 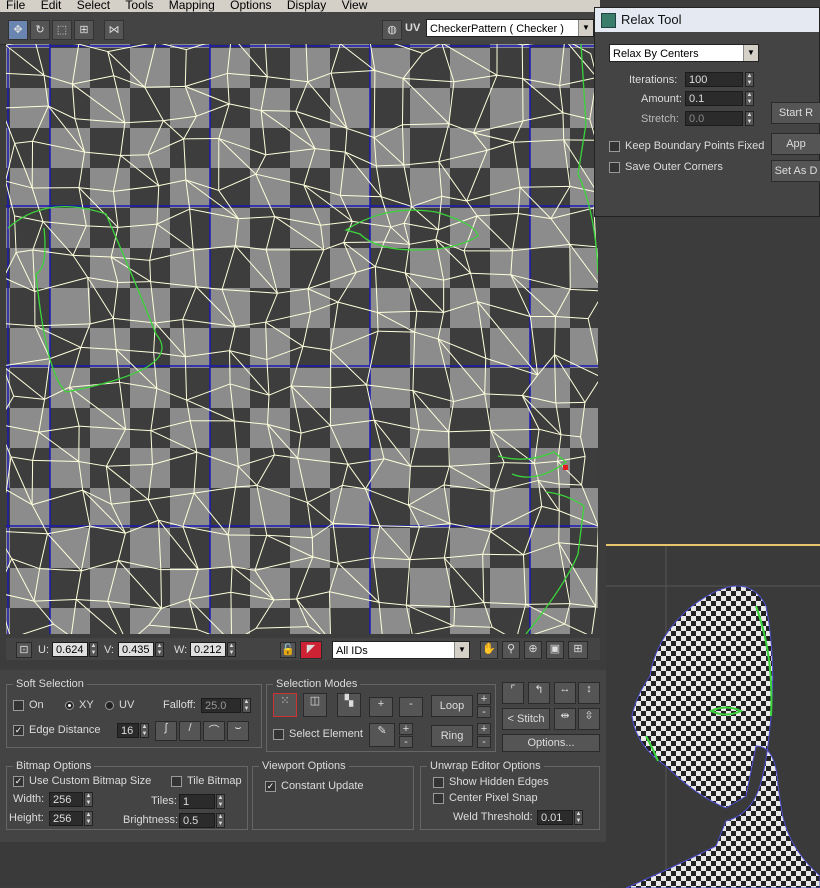 I want to click on zoom-icon: ⚲, so click(x=511, y=650).